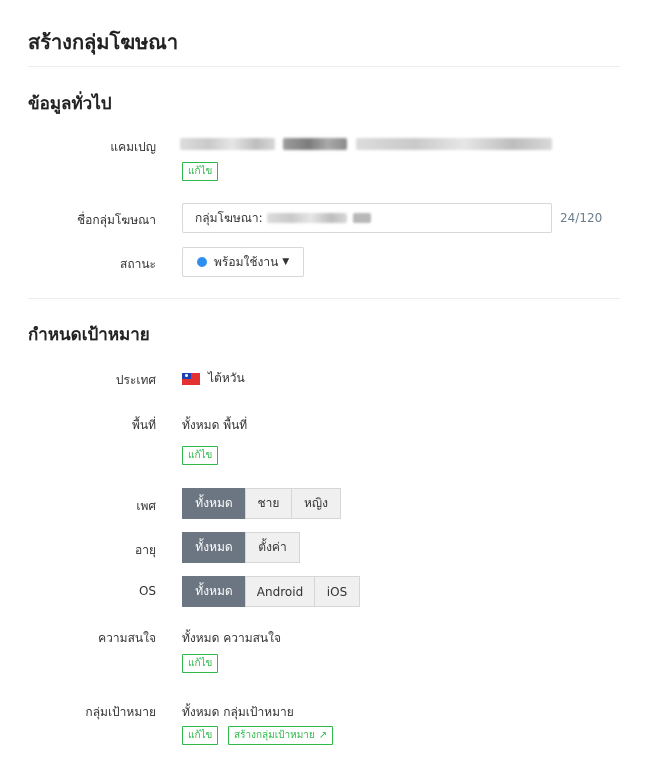  What do you see at coordinates (274, 735) in the screenshot?
I see `create-audience-label: สร้างกลุ่มเป้าหมาย` at bounding box center [274, 735].